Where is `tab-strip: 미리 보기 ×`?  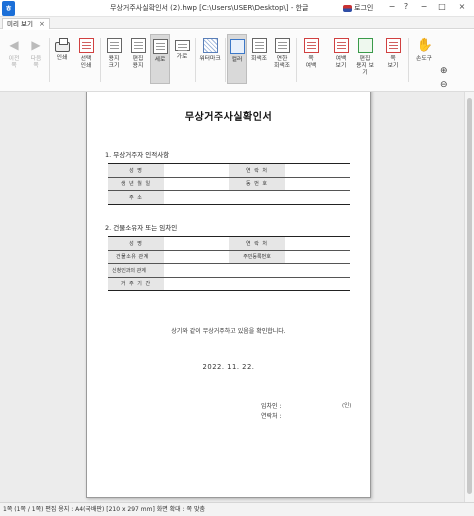
tab-strip: 미리 보기 × is located at coordinates (237, 23).